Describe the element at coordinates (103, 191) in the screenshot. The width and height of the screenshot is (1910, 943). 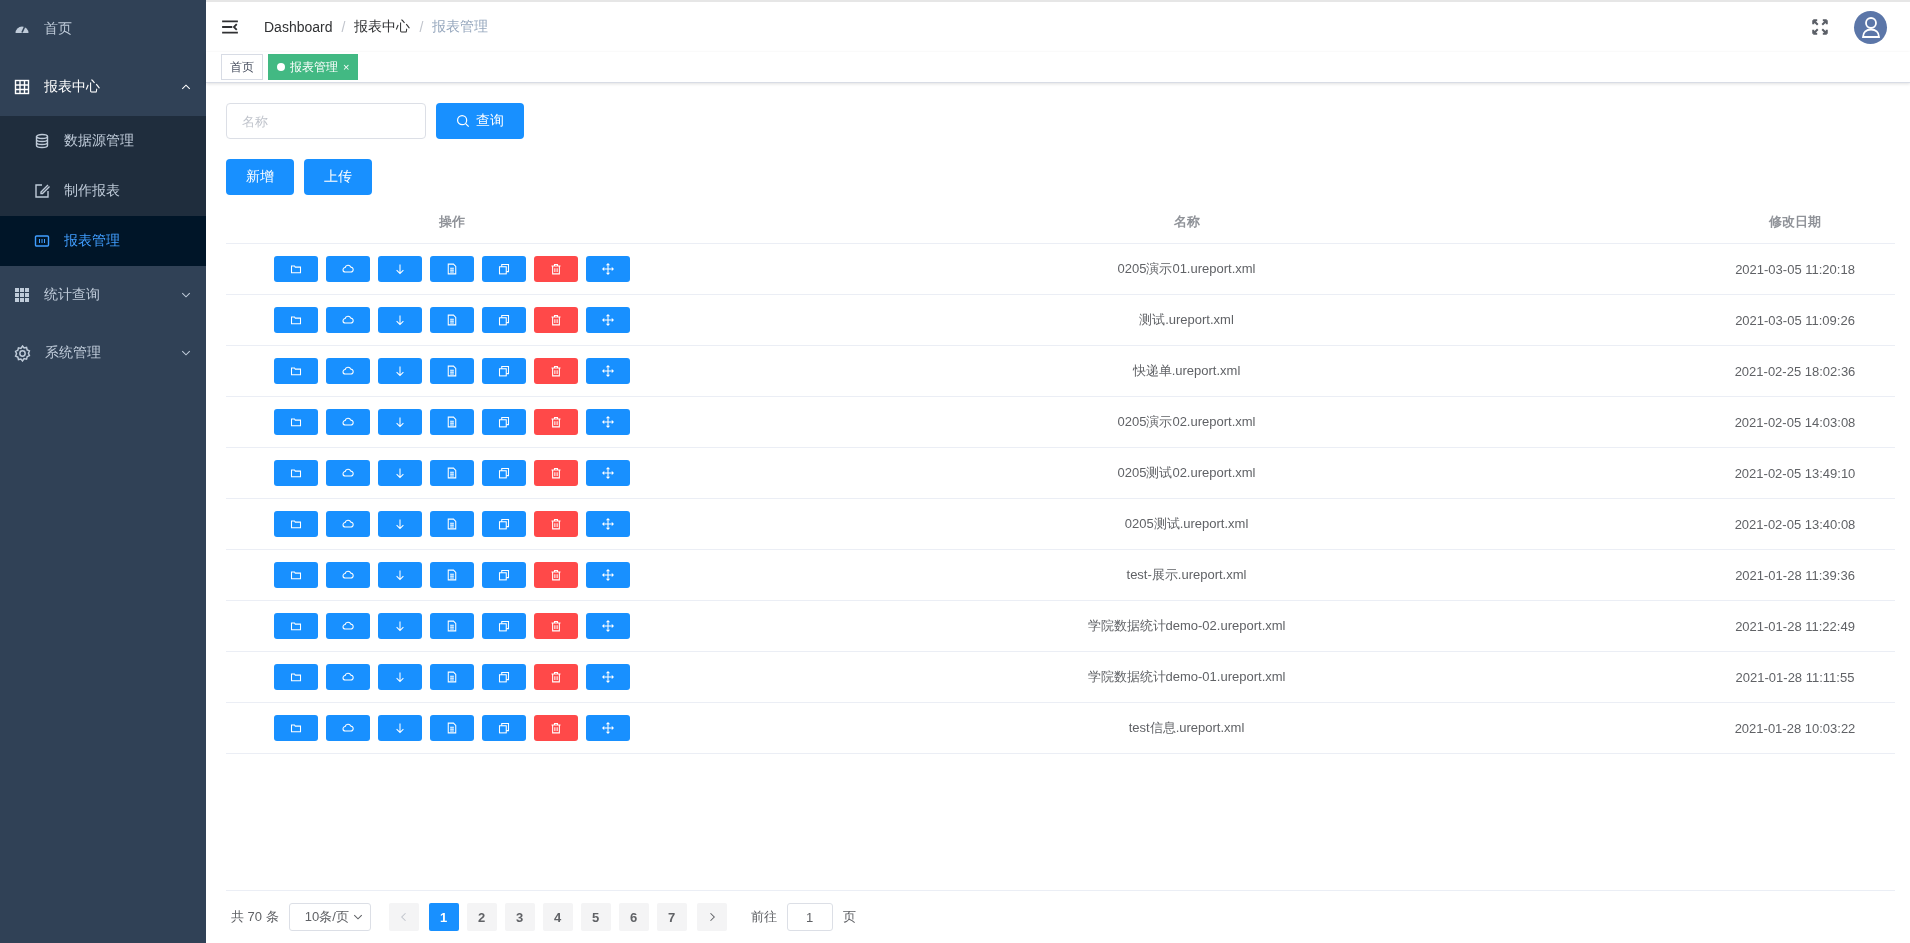
I see `sidebar-item: 制作报表` at that location.